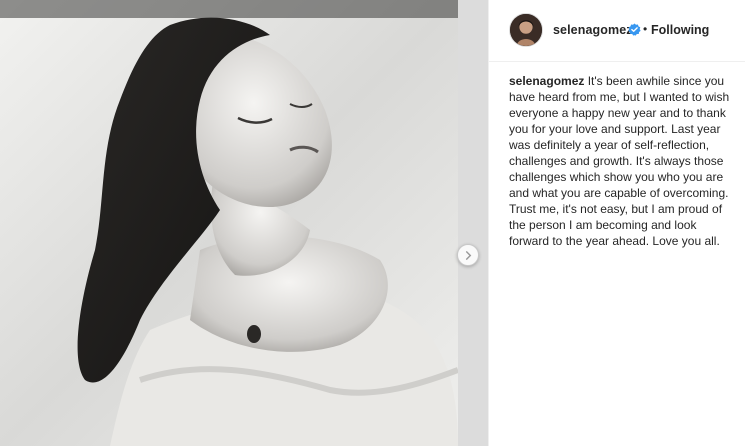 Image resolution: width=745 pixels, height=446 pixels. Describe the element at coordinates (546, 81) in the screenshot. I see `caption-username-link: selenagomez` at that location.